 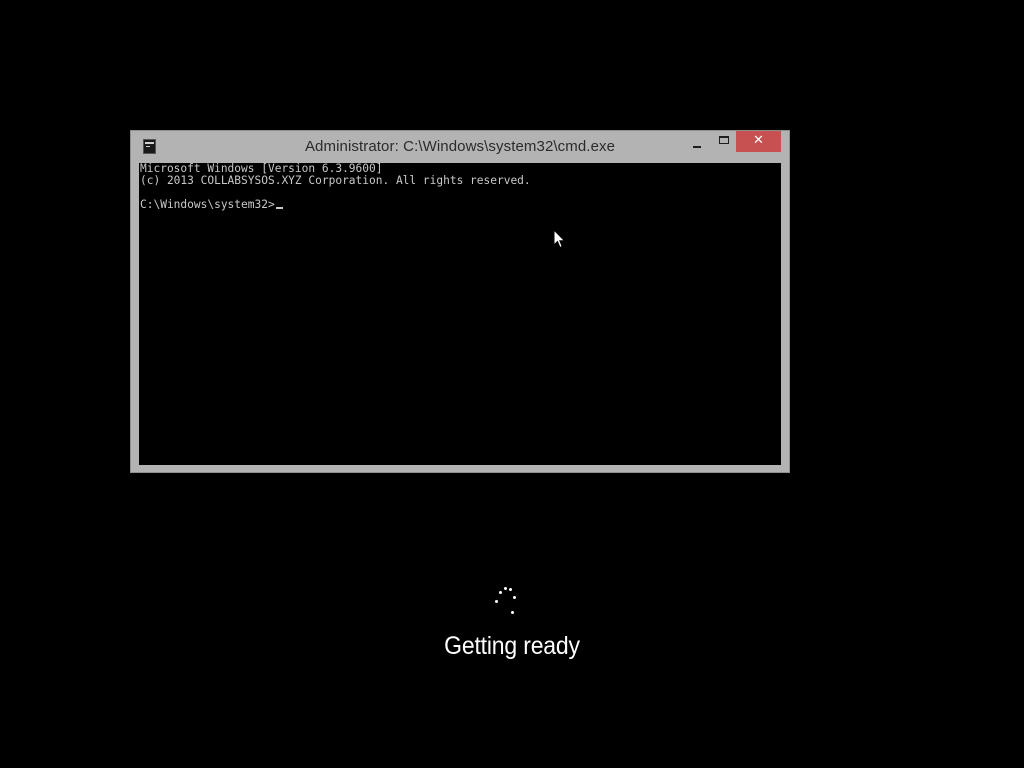 I want to click on status-message: Getting ready, so click(x=512, y=646).